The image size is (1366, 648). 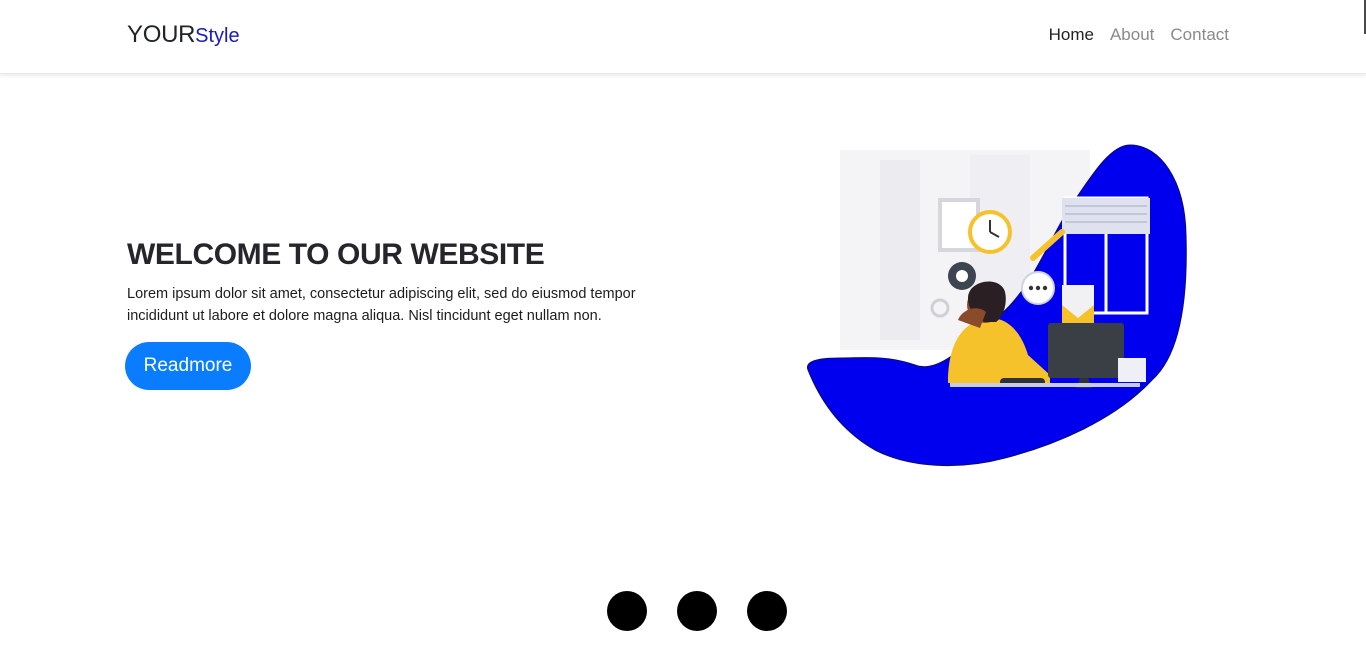 I want to click on hero-title: WELCOME TO OUR WEBSITE, so click(x=336, y=254).